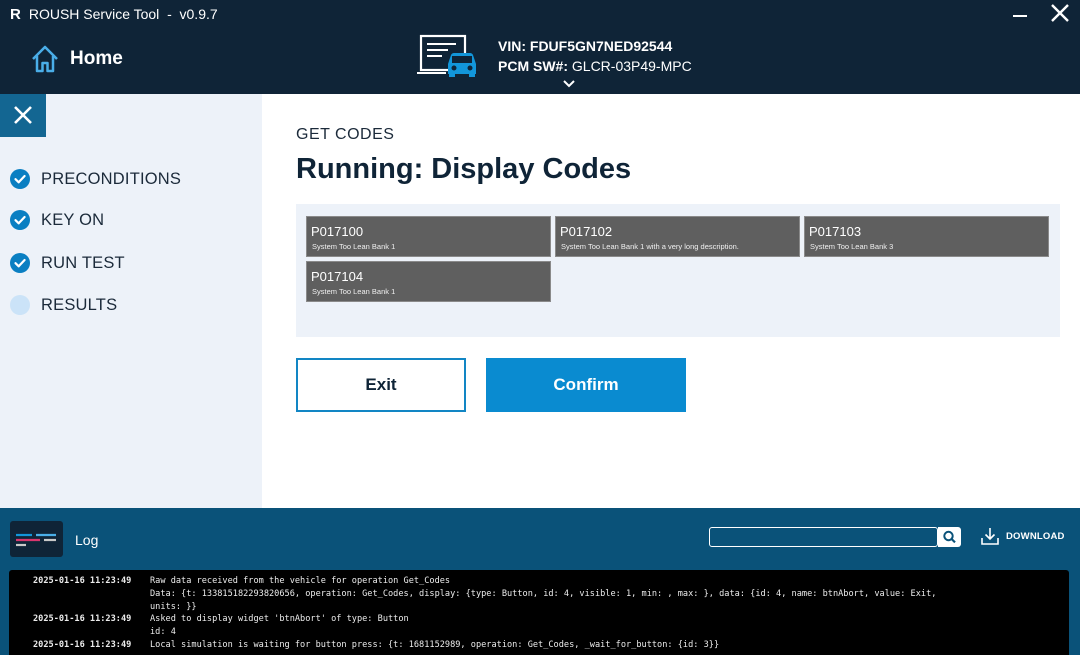 This screenshot has height=655, width=1080. What do you see at coordinates (123, 14) in the screenshot?
I see `window-title: ROUSH Service Tool - v0.9.7` at bounding box center [123, 14].